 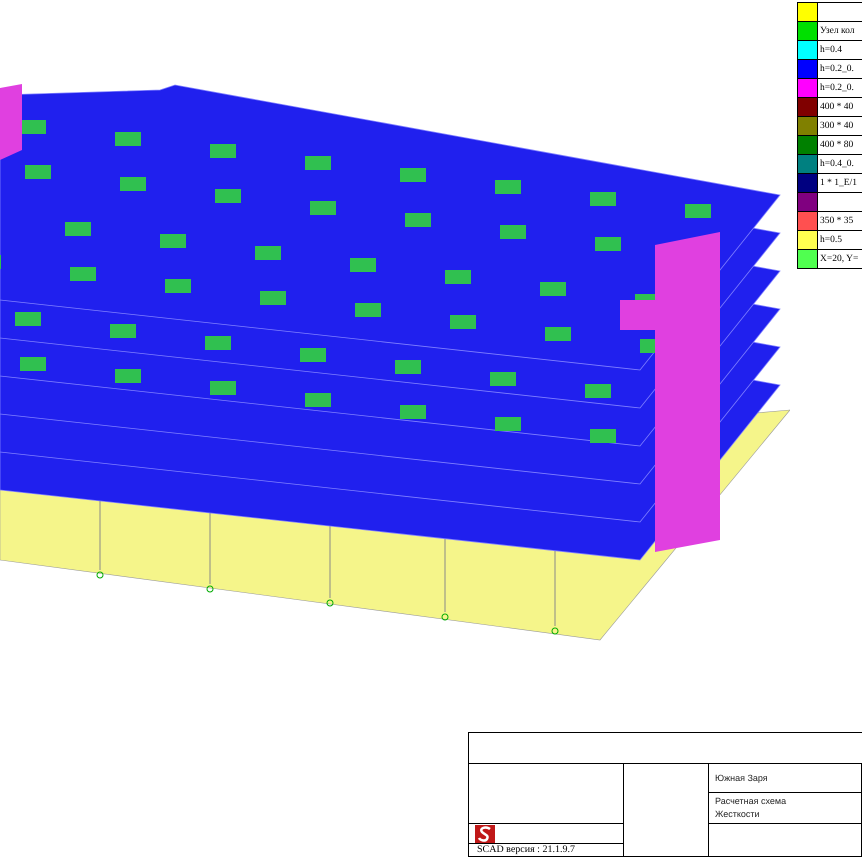 What do you see at coordinates (751, 801) in the screenshot?
I see `sheet-title: Расчетная схема` at bounding box center [751, 801].